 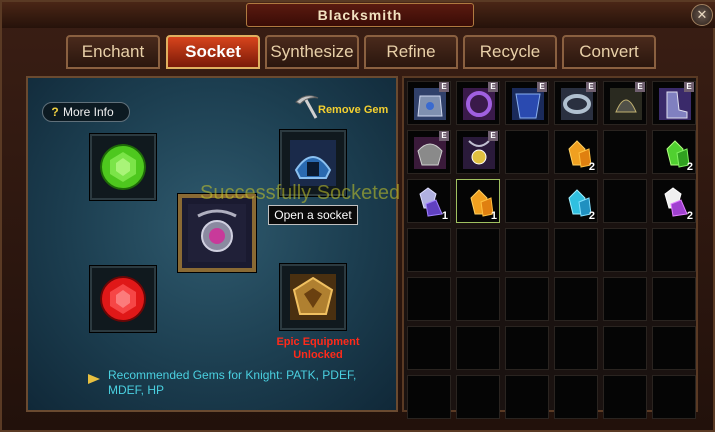 I want to click on close-icon: ✕, so click(x=702, y=15).